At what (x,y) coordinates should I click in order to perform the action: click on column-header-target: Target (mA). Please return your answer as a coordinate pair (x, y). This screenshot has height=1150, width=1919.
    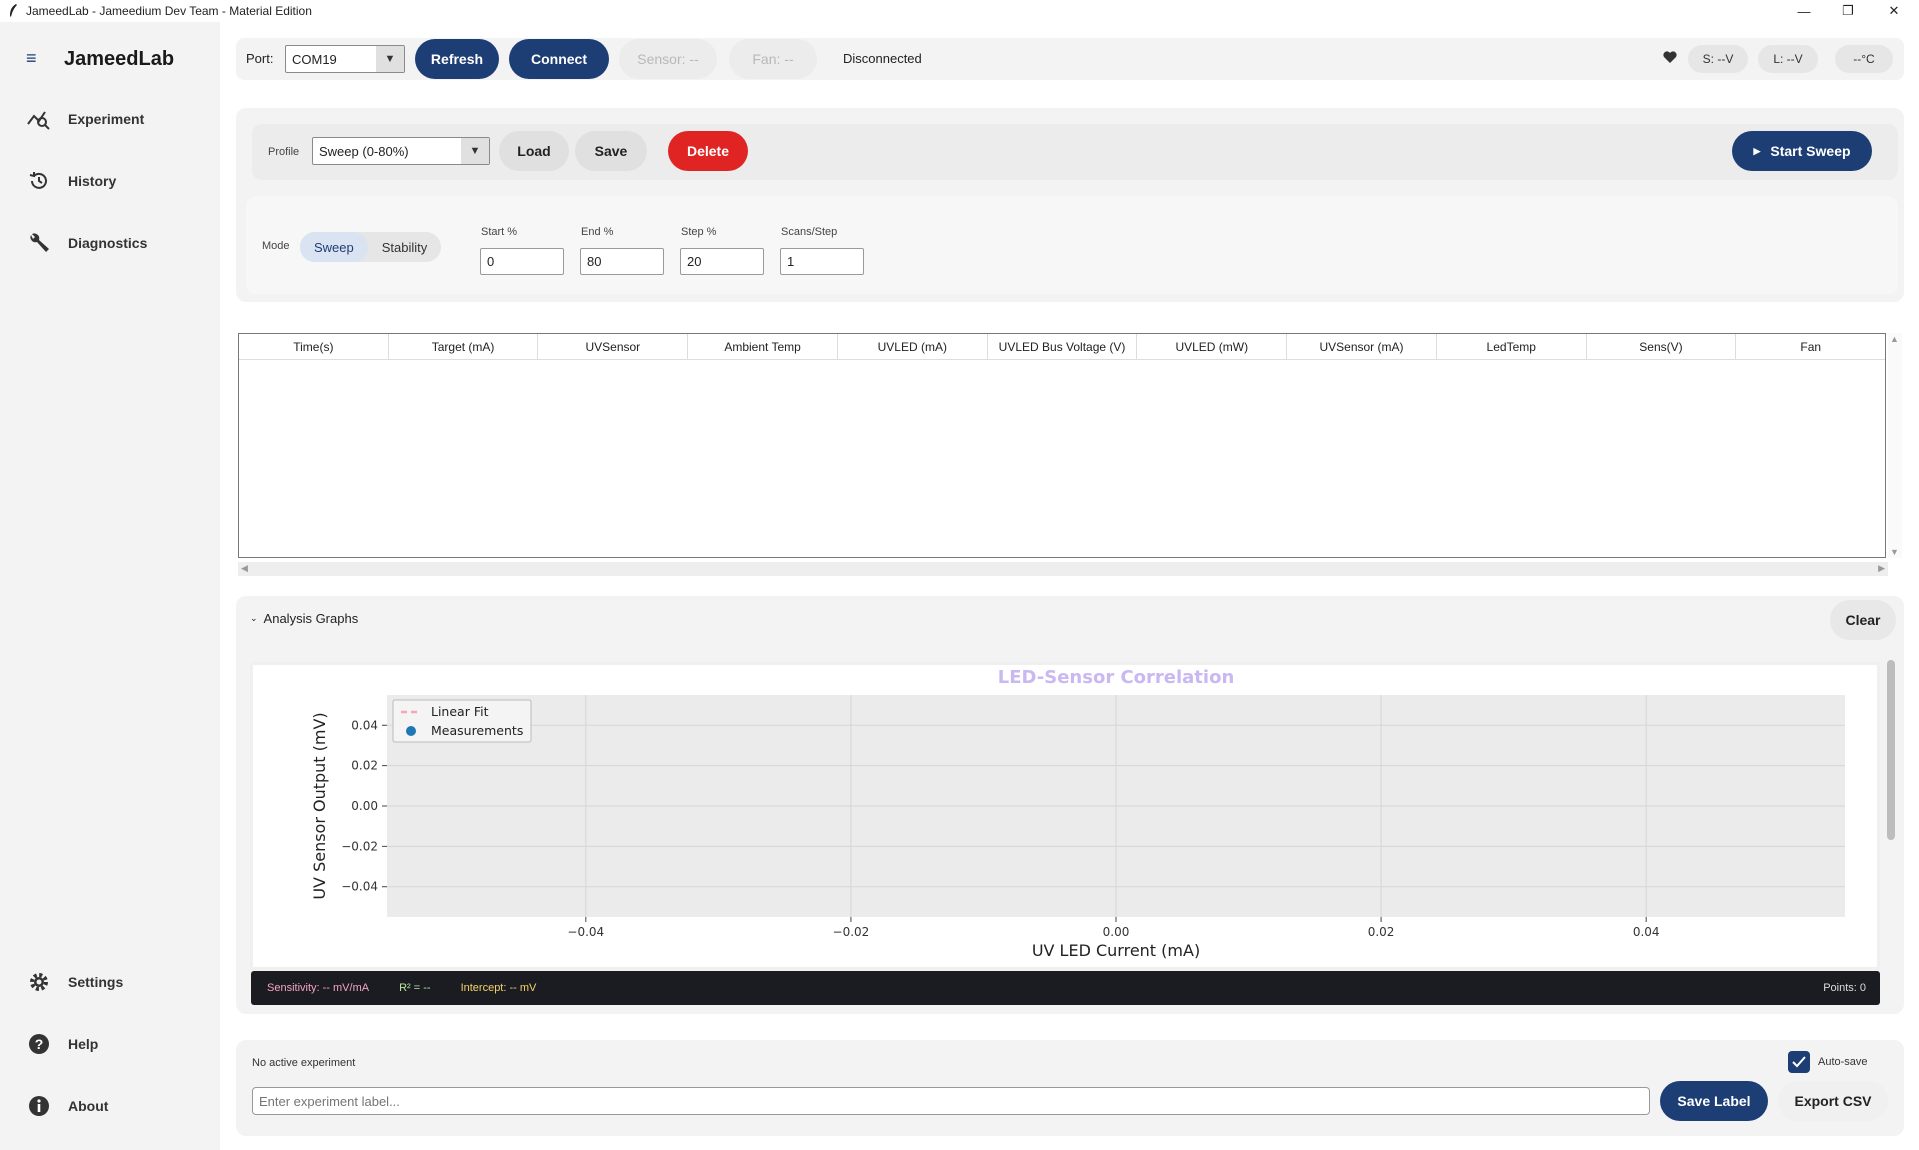
    Looking at the image, I should click on (464, 346).